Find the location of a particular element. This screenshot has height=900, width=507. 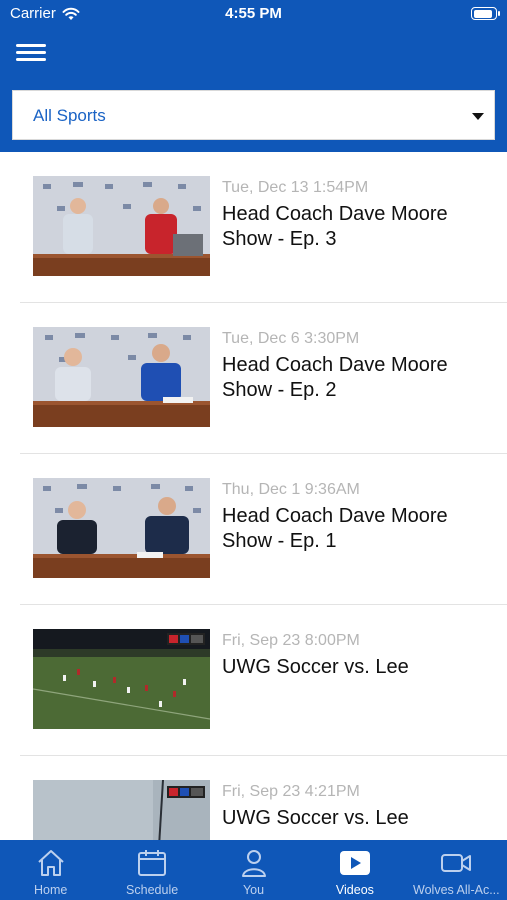

clock: 4:55 PM is located at coordinates (253, 13).